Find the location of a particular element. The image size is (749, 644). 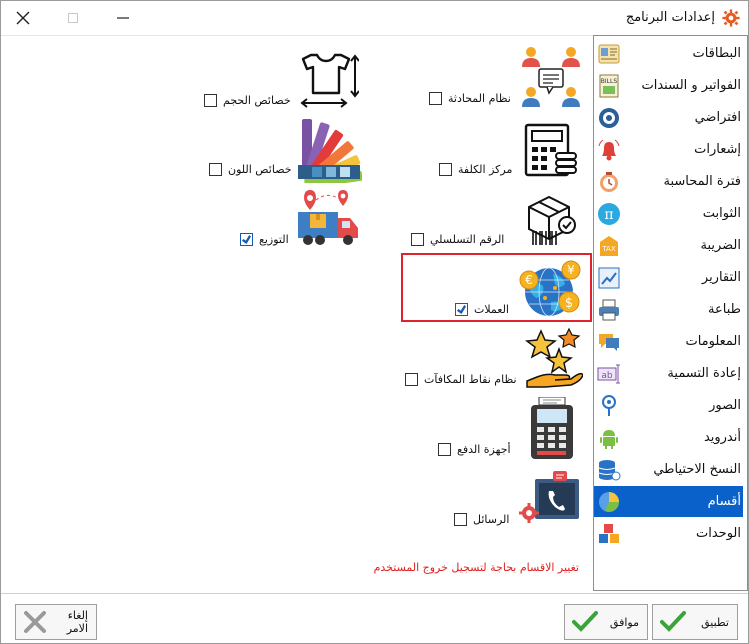

minimize-icon is located at coordinates (123, 18).